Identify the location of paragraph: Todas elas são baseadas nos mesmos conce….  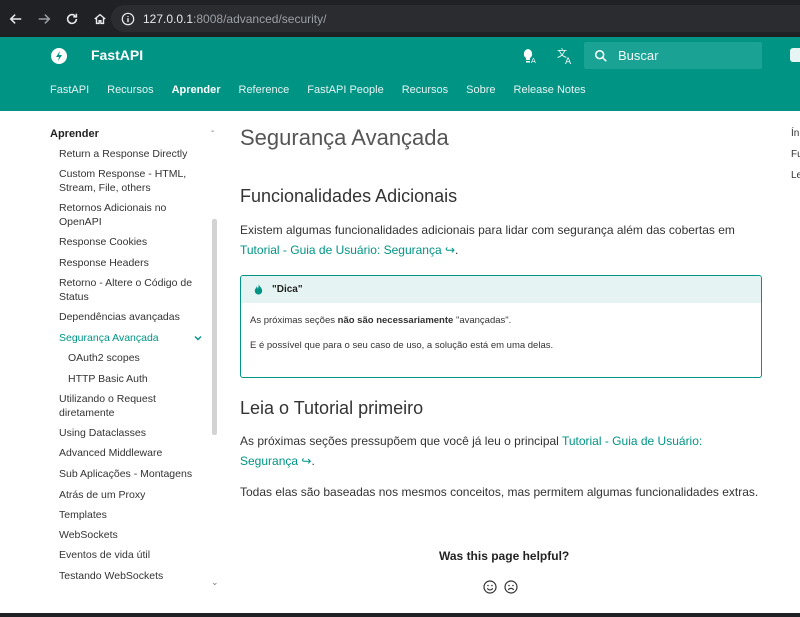
(499, 492).